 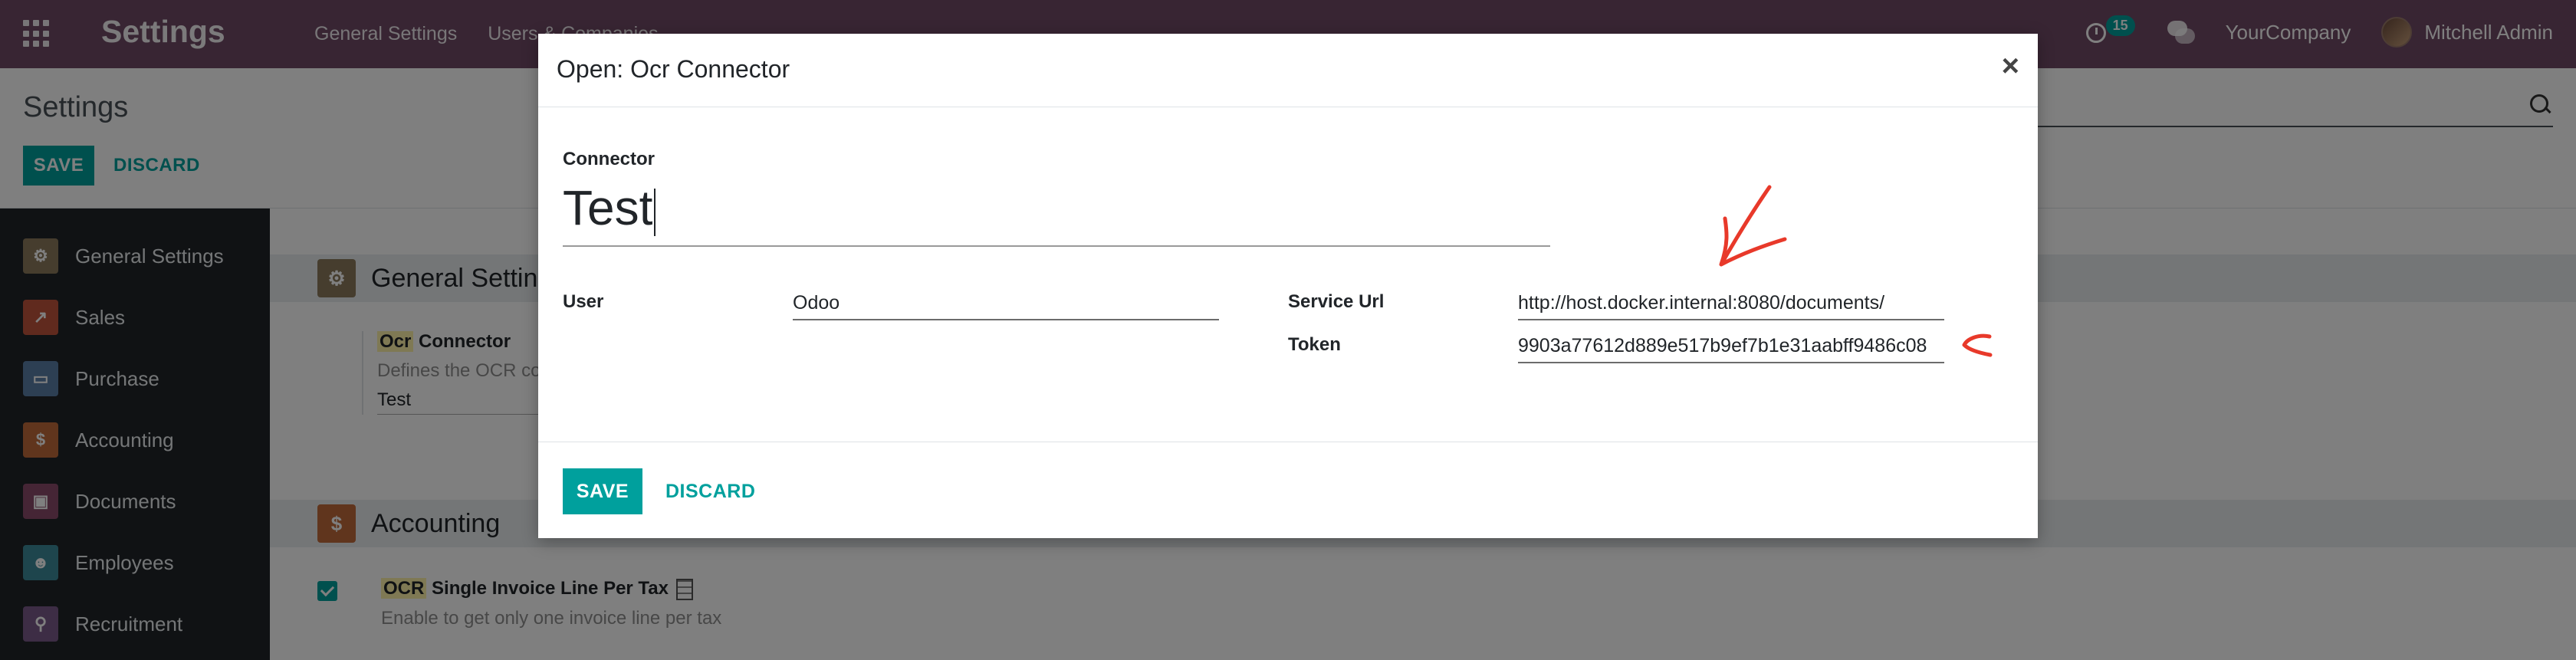 I want to click on connector-name-value: Test, so click(x=608, y=207).